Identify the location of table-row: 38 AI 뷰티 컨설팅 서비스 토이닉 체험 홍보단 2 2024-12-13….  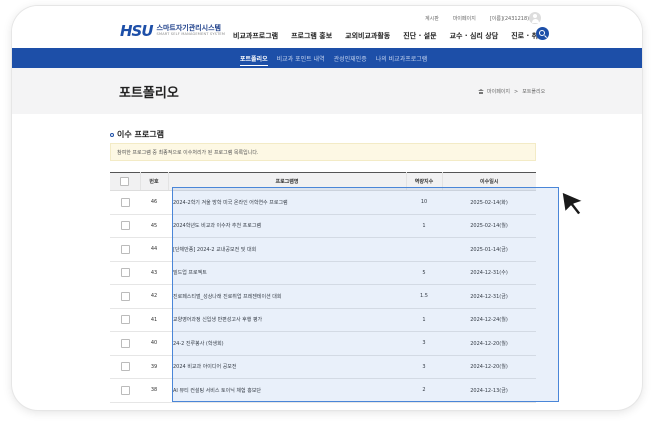
(323, 390).